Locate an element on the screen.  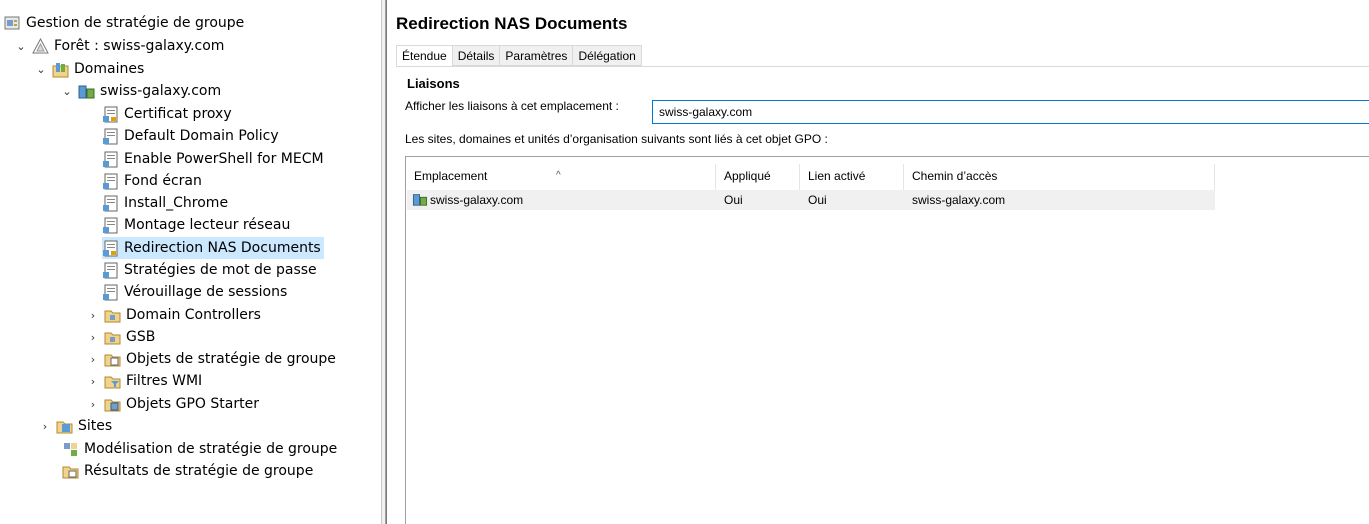
show-links-dropdown: swiss-galaxy.com is located at coordinates (1010, 112).